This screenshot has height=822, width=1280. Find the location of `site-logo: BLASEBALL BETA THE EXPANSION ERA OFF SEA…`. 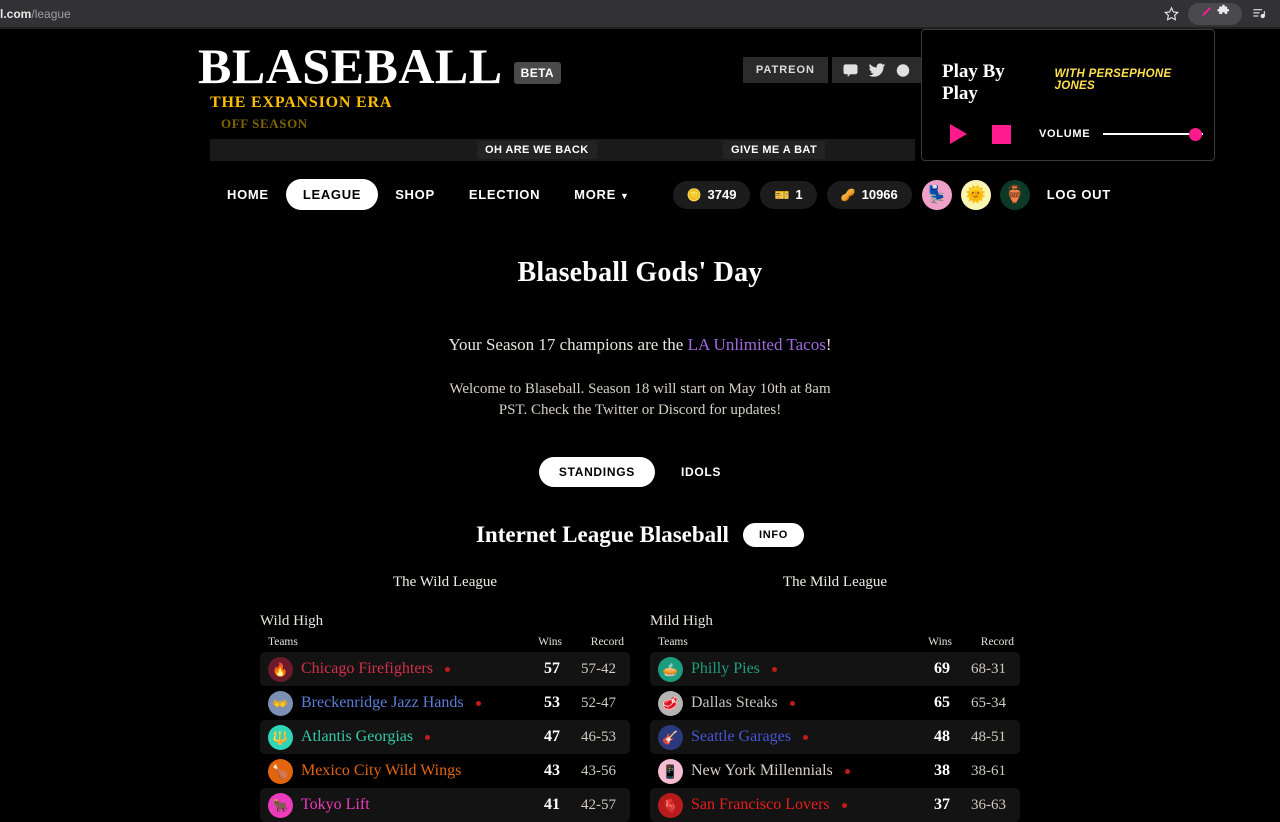

site-logo: BLASEBALL BETA THE EXPANSION ERA OFF SEA… is located at coordinates (380, 85).